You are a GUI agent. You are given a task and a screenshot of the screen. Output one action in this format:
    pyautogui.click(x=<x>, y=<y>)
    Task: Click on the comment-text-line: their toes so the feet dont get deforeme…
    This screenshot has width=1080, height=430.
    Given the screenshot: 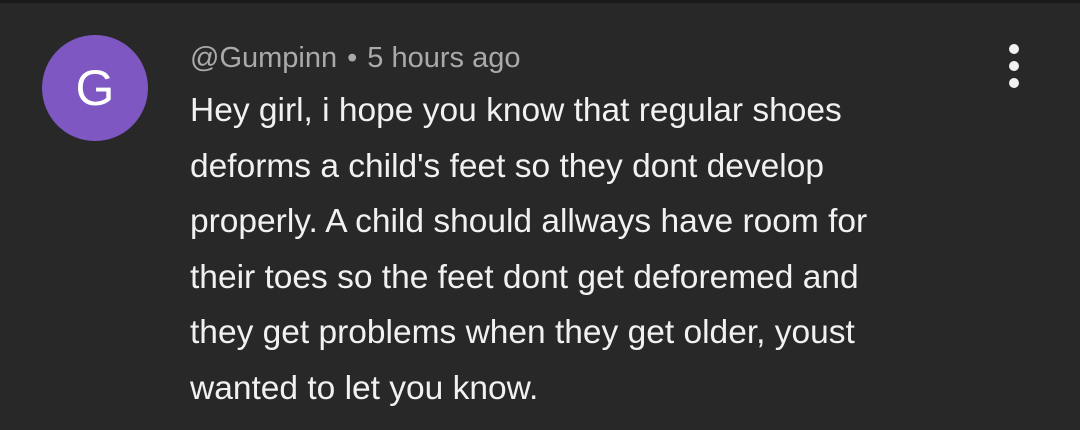 What is the action you would take?
    pyautogui.click(x=524, y=277)
    